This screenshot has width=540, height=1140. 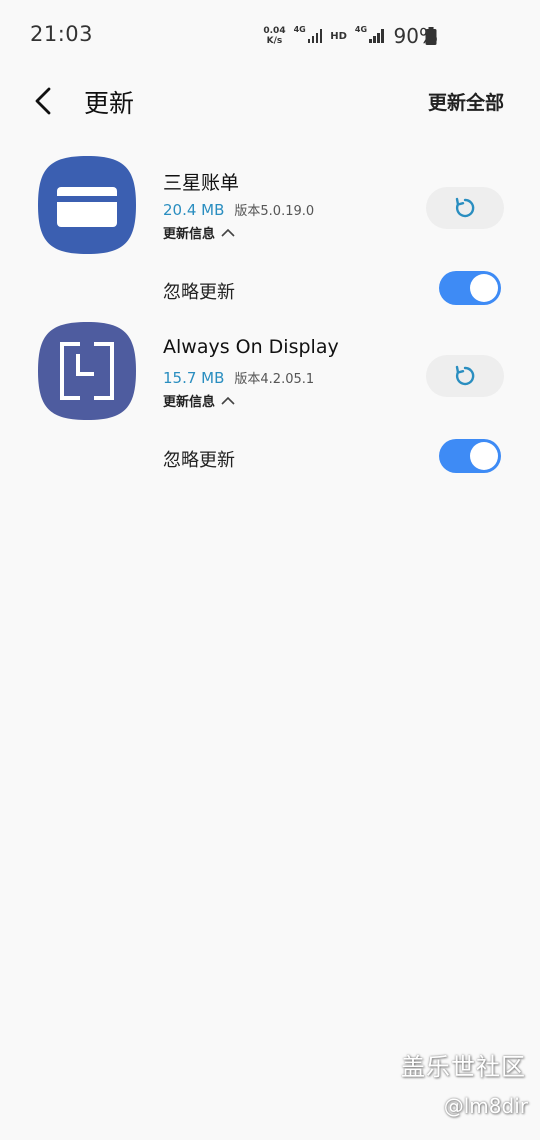 I want to click on watermark-user: @lm8dir, so click(x=485, y=1106).